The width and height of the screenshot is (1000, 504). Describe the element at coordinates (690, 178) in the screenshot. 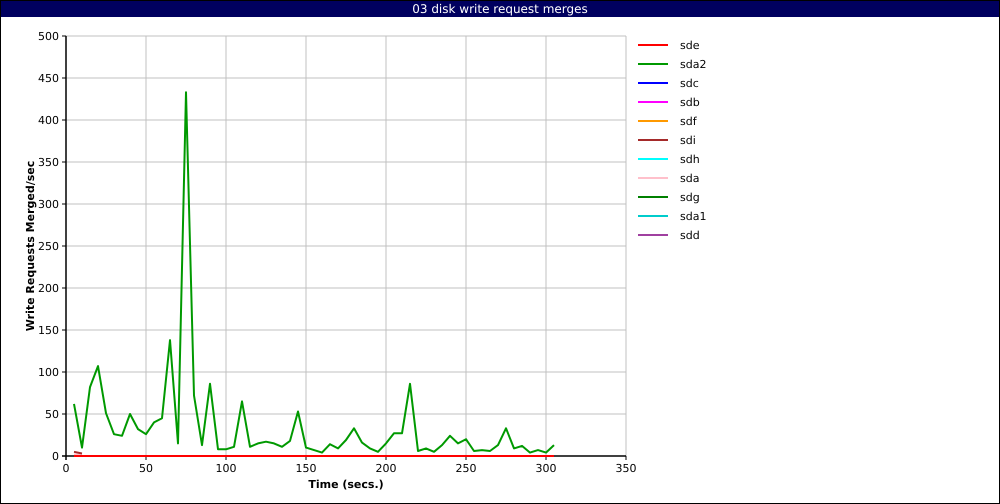

I see `legend-label: sda` at that location.